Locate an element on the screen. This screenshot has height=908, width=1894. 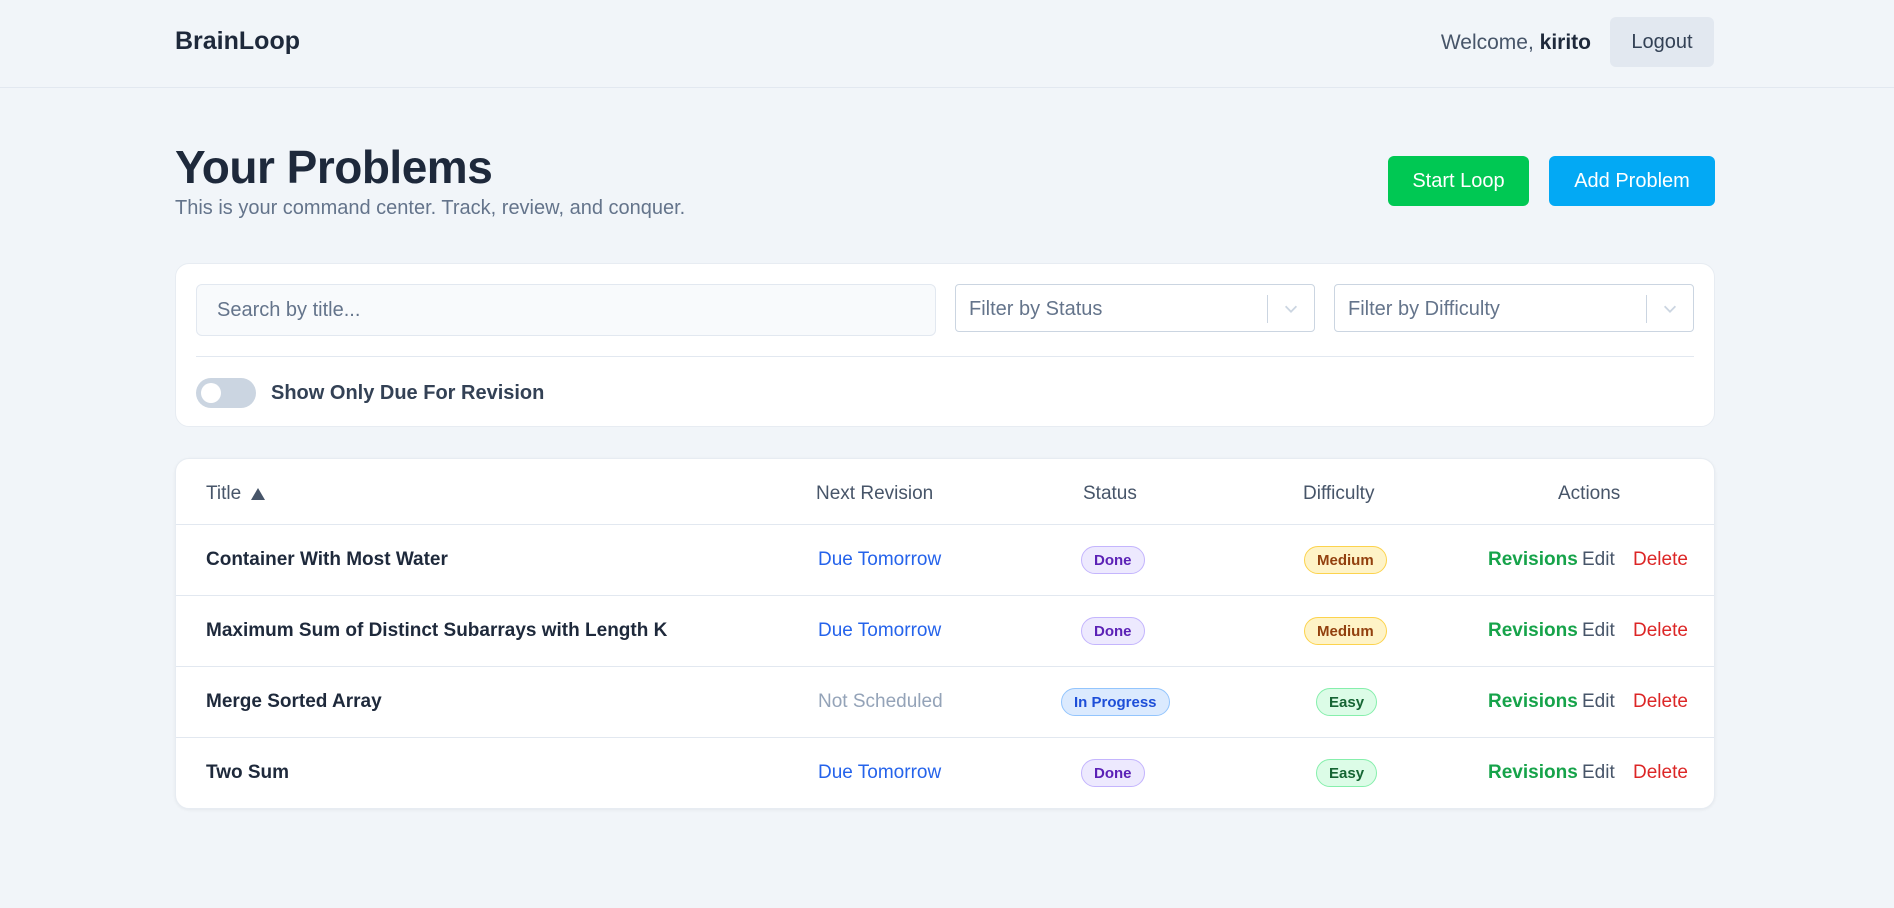
brand-logo: BrainLoop is located at coordinates (237, 41).